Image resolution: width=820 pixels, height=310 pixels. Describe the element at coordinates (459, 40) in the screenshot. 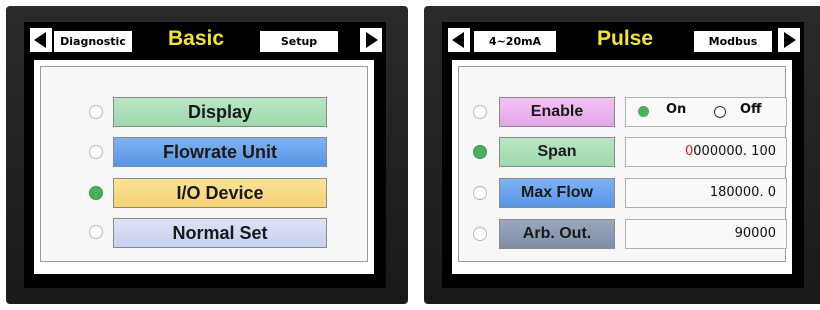

I see `right-prev-arrow-icon` at that location.